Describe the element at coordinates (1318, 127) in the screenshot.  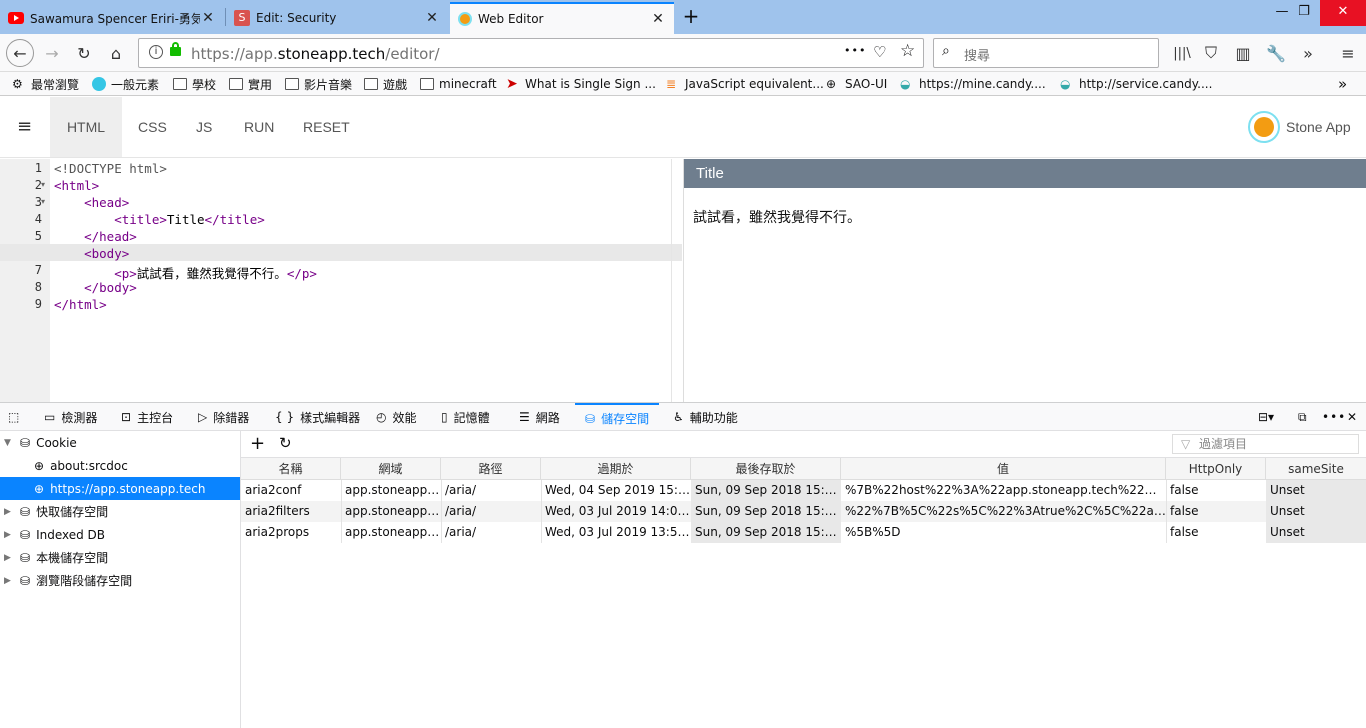
I see `brand-name: Stone App` at that location.